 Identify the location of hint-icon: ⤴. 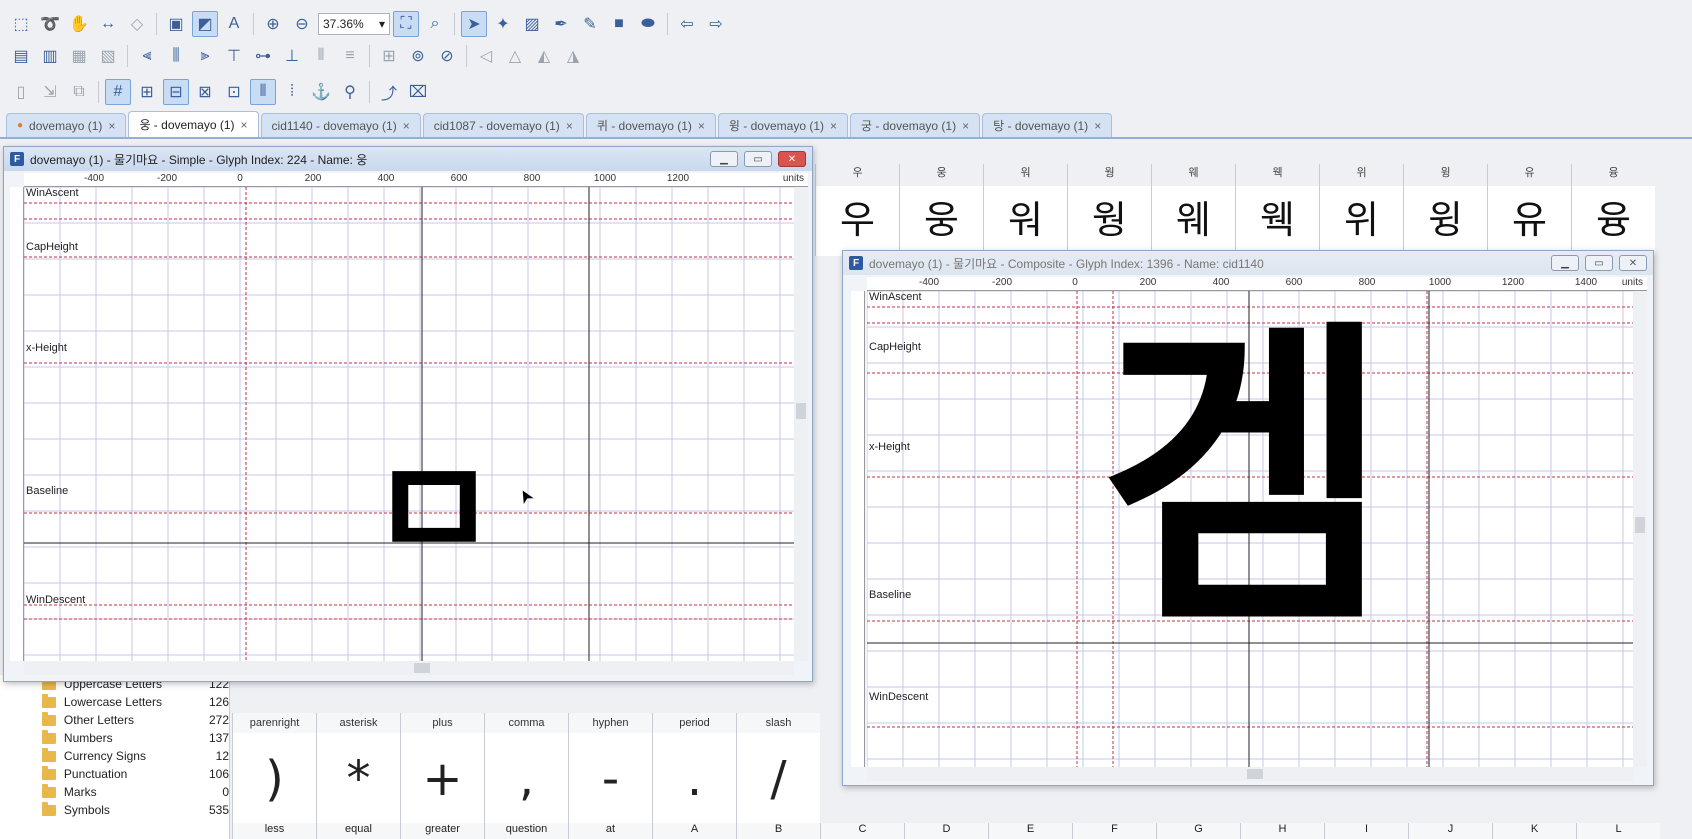
(389, 92).